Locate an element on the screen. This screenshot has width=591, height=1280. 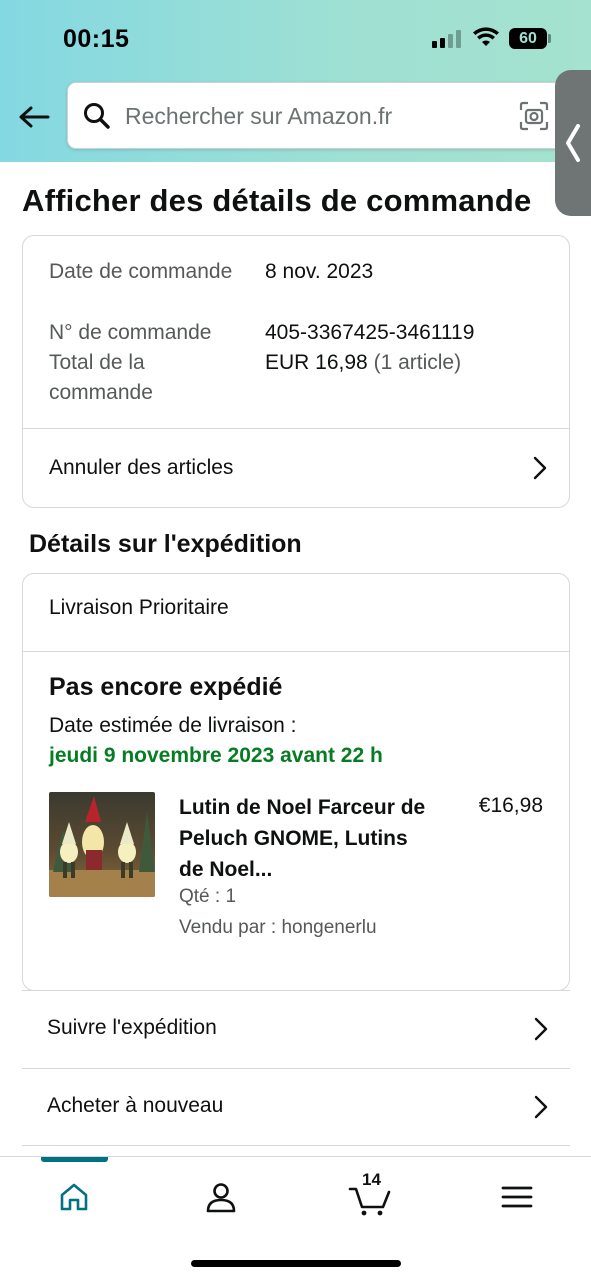
home-icon is located at coordinates (74, 1197).